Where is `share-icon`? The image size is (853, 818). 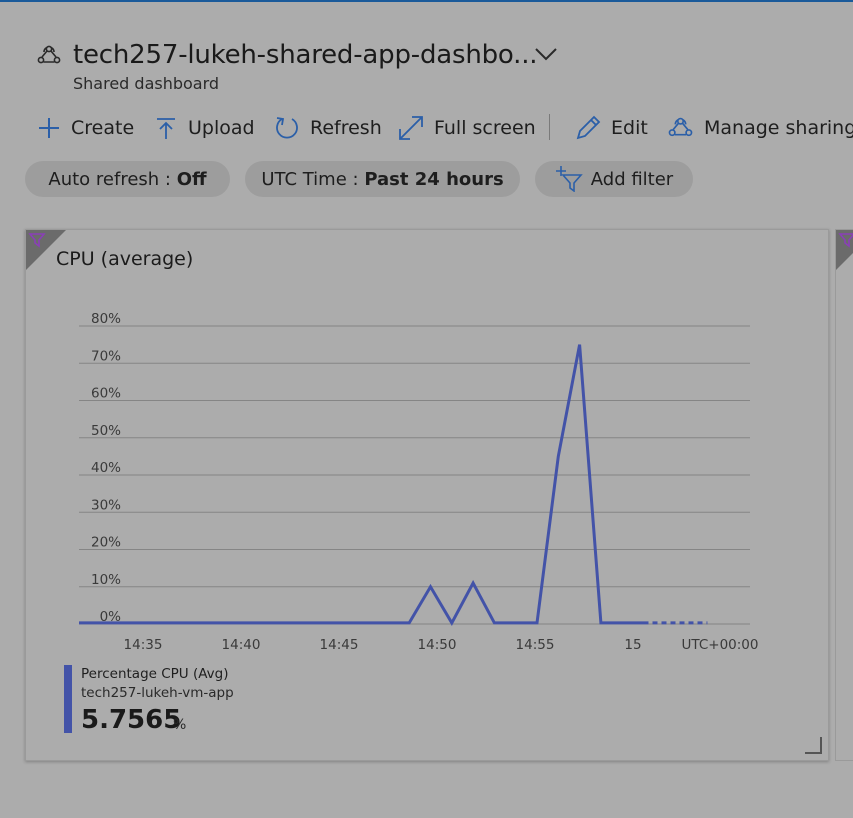
share-icon is located at coordinates (680, 126).